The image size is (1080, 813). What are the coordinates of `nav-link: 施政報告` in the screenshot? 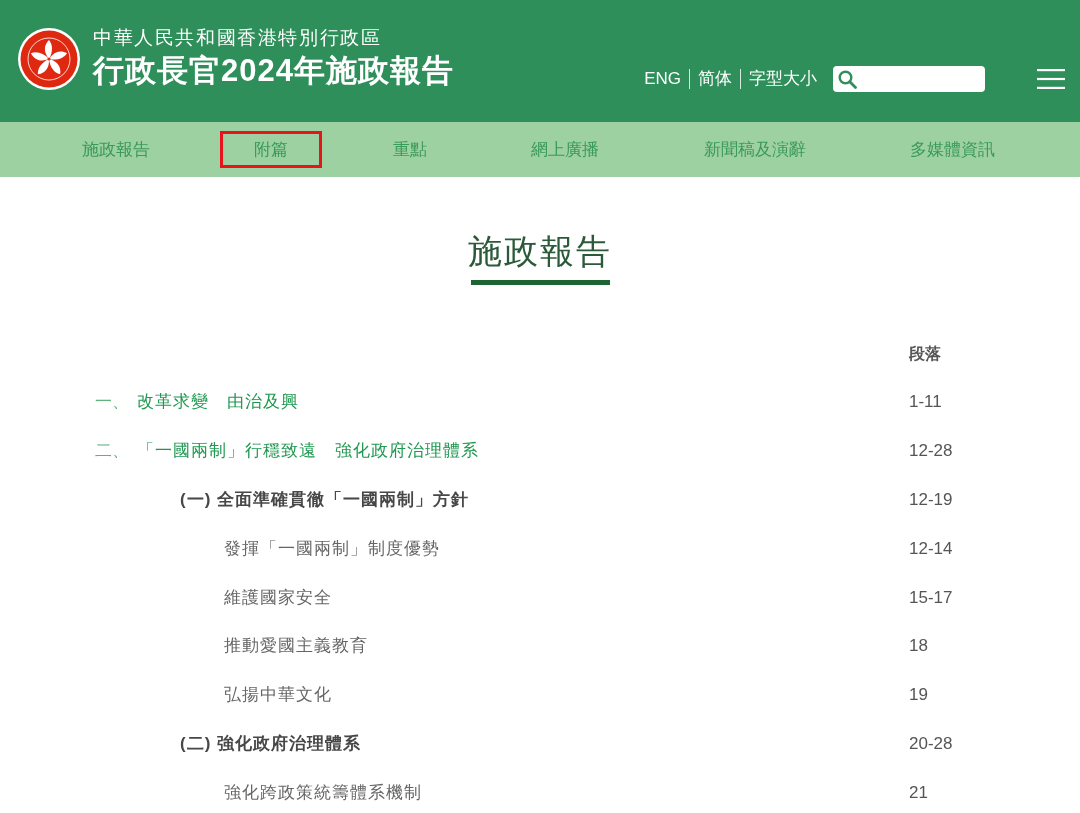 It's located at (116, 149).